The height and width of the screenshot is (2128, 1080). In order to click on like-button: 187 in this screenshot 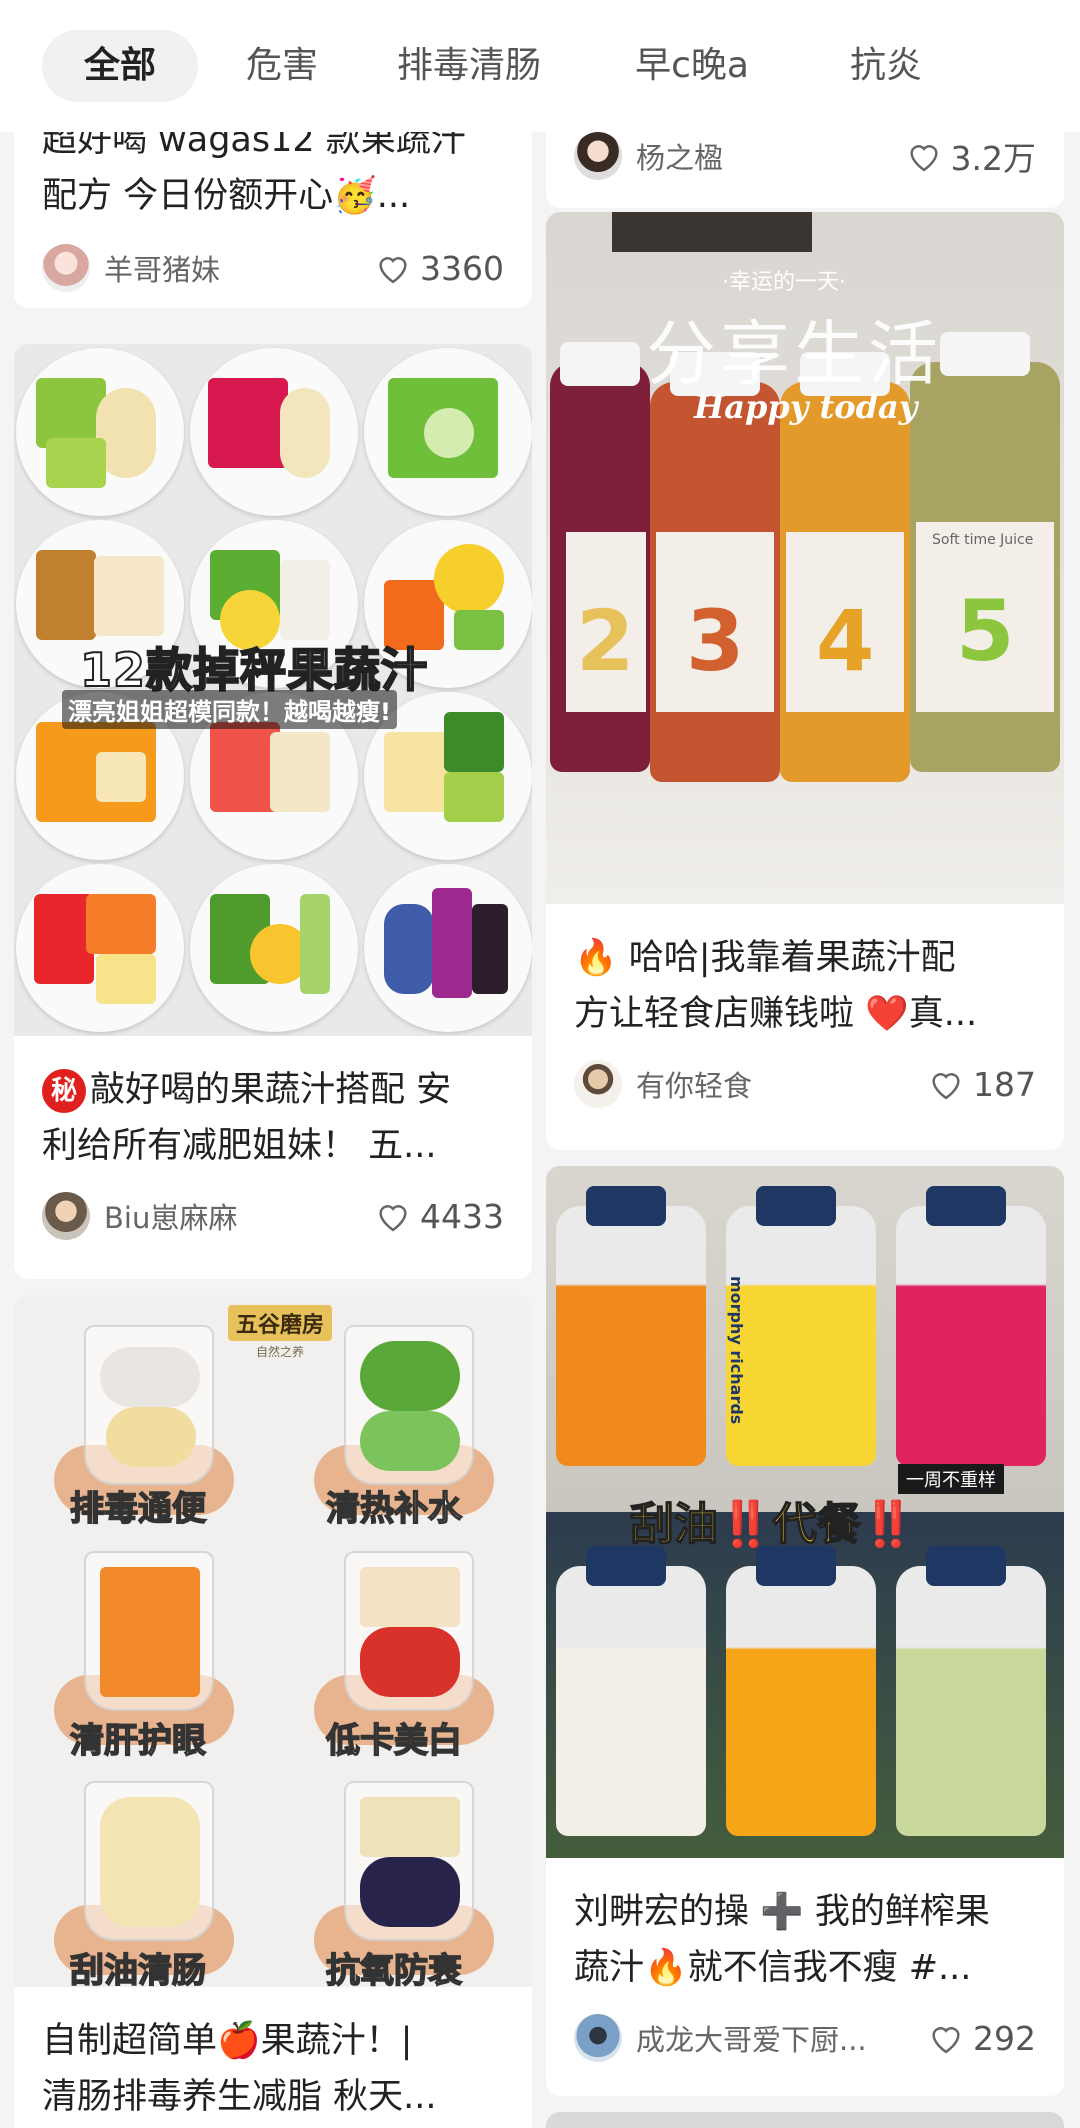, I will do `click(981, 1084)`.